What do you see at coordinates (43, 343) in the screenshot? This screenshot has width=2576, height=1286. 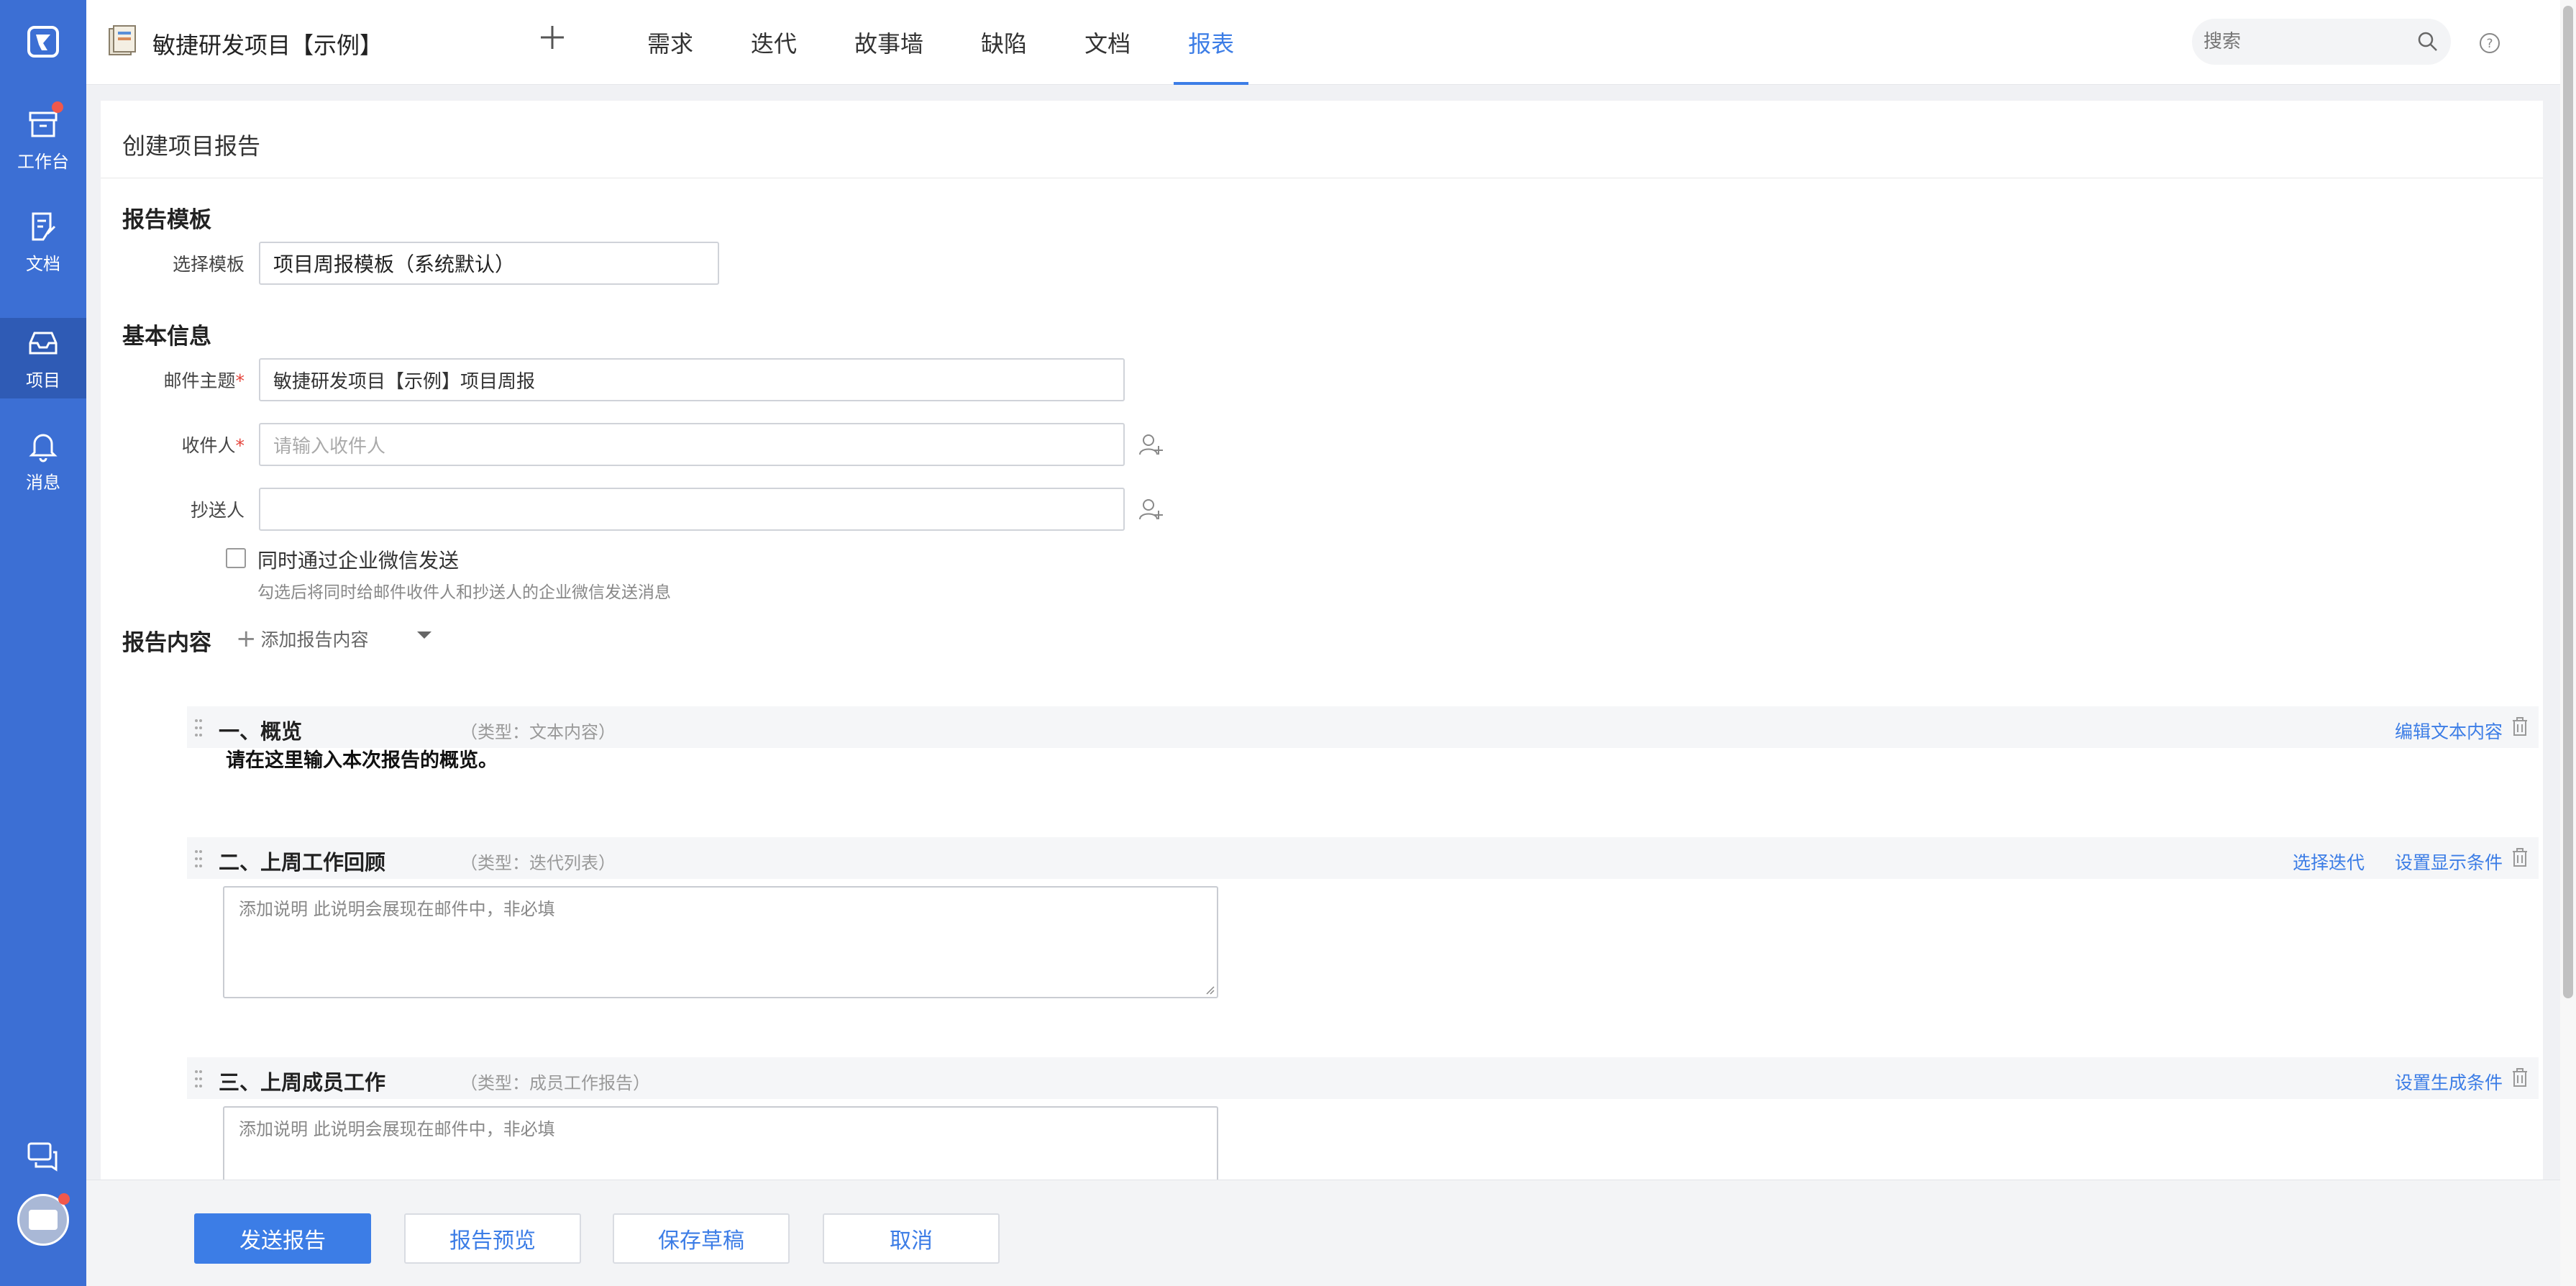 I see `inbox-tray-icon` at bounding box center [43, 343].